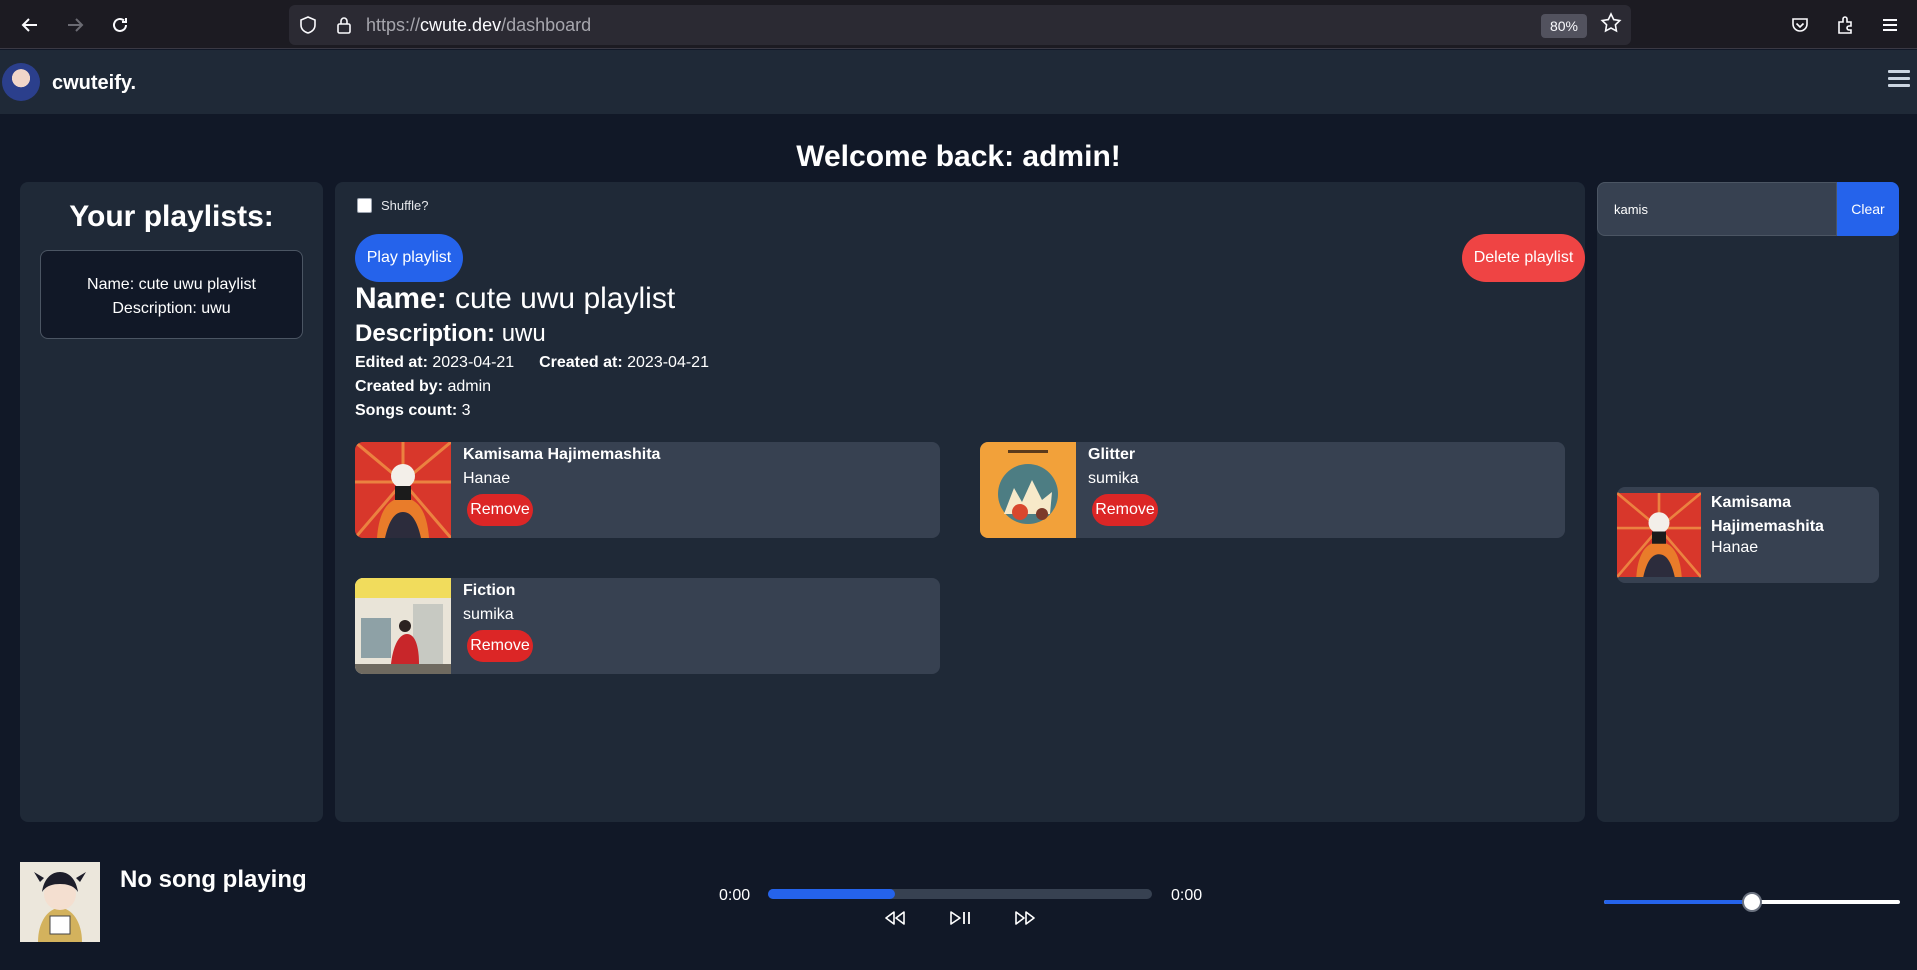 The image size is (1917, 970). Describe the element at coordinates (391, 362) in the screenshot. I see `edited-at-label: Edited at:` at that location.